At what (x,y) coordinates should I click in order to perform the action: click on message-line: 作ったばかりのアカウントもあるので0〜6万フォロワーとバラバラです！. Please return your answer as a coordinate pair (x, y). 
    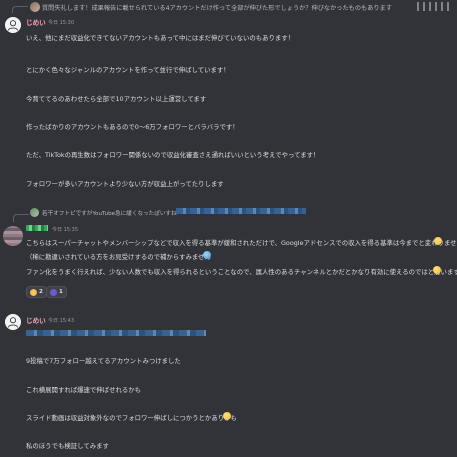
    Looking at the image, I should click on (132, 127).